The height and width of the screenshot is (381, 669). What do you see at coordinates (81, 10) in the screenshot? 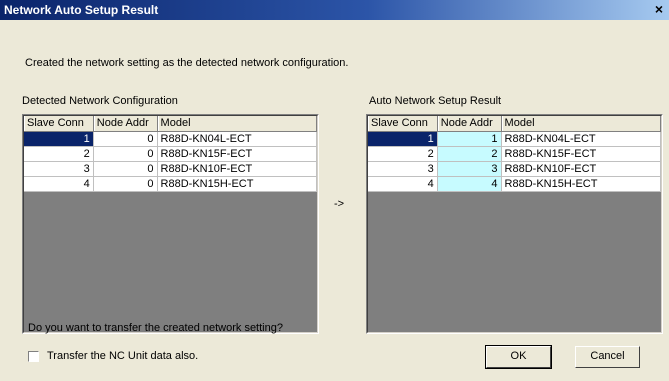
I see `window-title: Network Auto Setup Result` at bounding box center [81, 10].